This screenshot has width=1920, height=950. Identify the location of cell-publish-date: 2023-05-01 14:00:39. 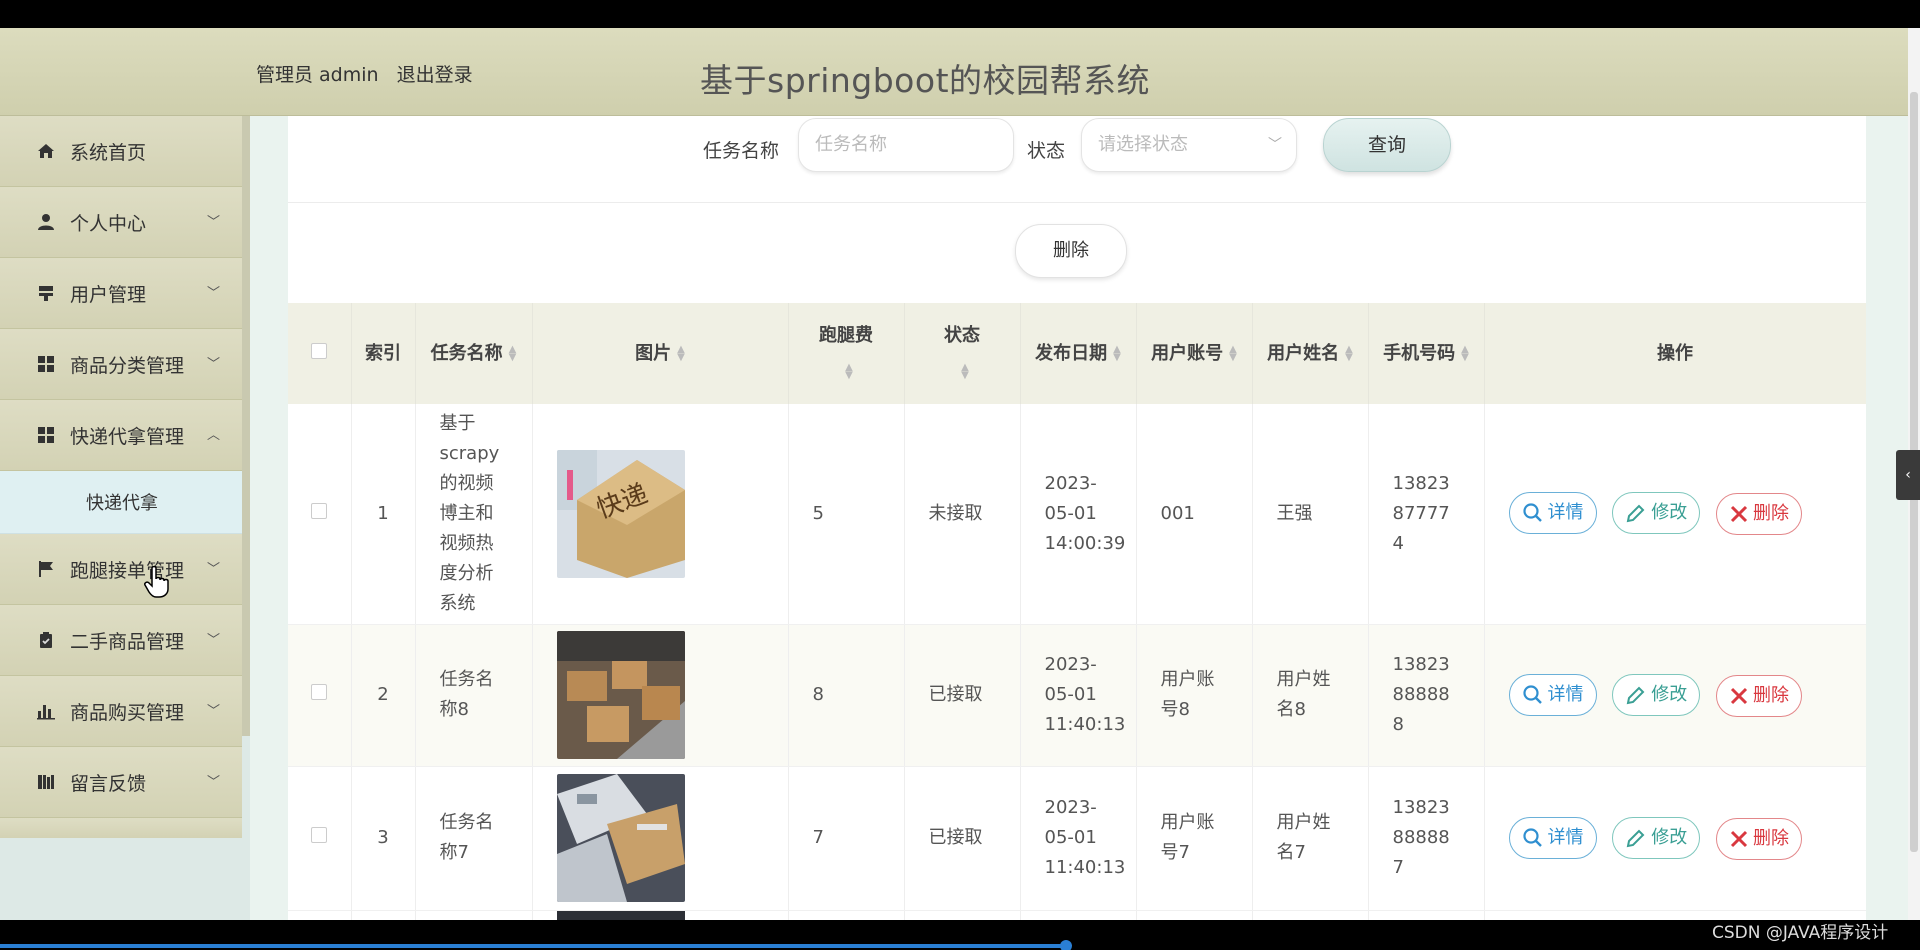
(1078, 514).